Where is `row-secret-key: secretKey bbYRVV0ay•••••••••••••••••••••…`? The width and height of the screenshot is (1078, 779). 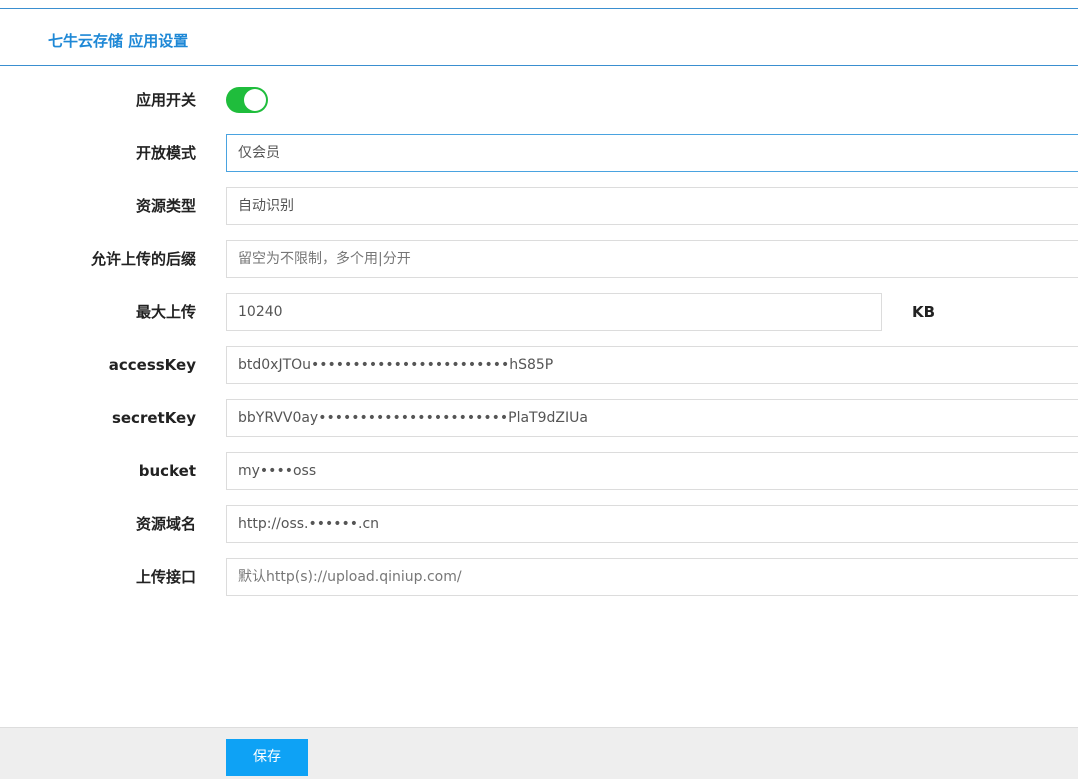 row-secret-key: secretKey bbYRVV0ay•••••••••••••••••••••… is located at coordinates (539, 418).